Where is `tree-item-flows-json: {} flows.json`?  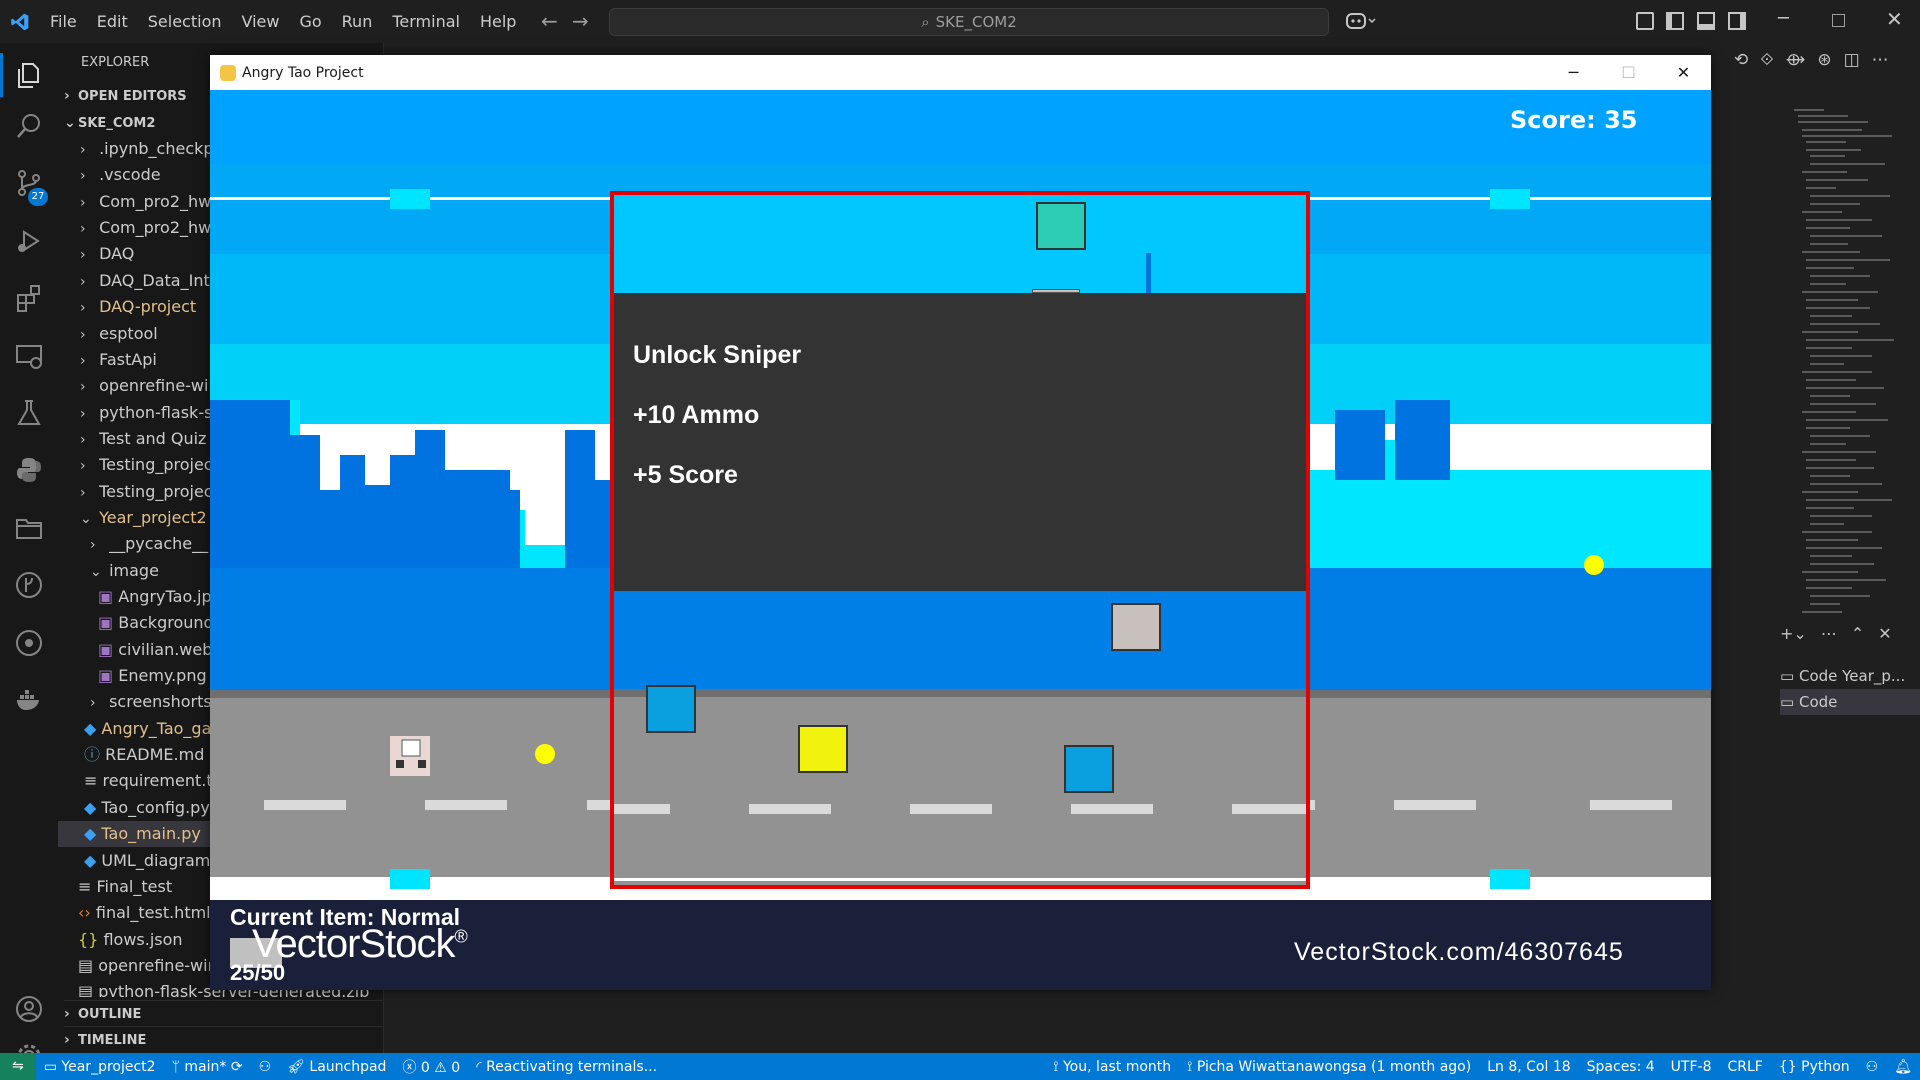 tree-item-flows-json: {} flows.json is located at coordinates (130, 940).